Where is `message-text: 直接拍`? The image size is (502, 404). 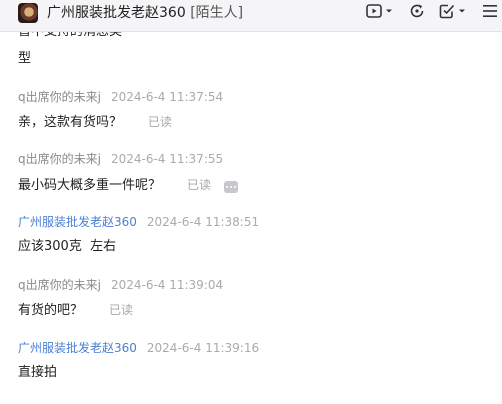 message-text: 直接拍 is located at coordinates (38, 372).